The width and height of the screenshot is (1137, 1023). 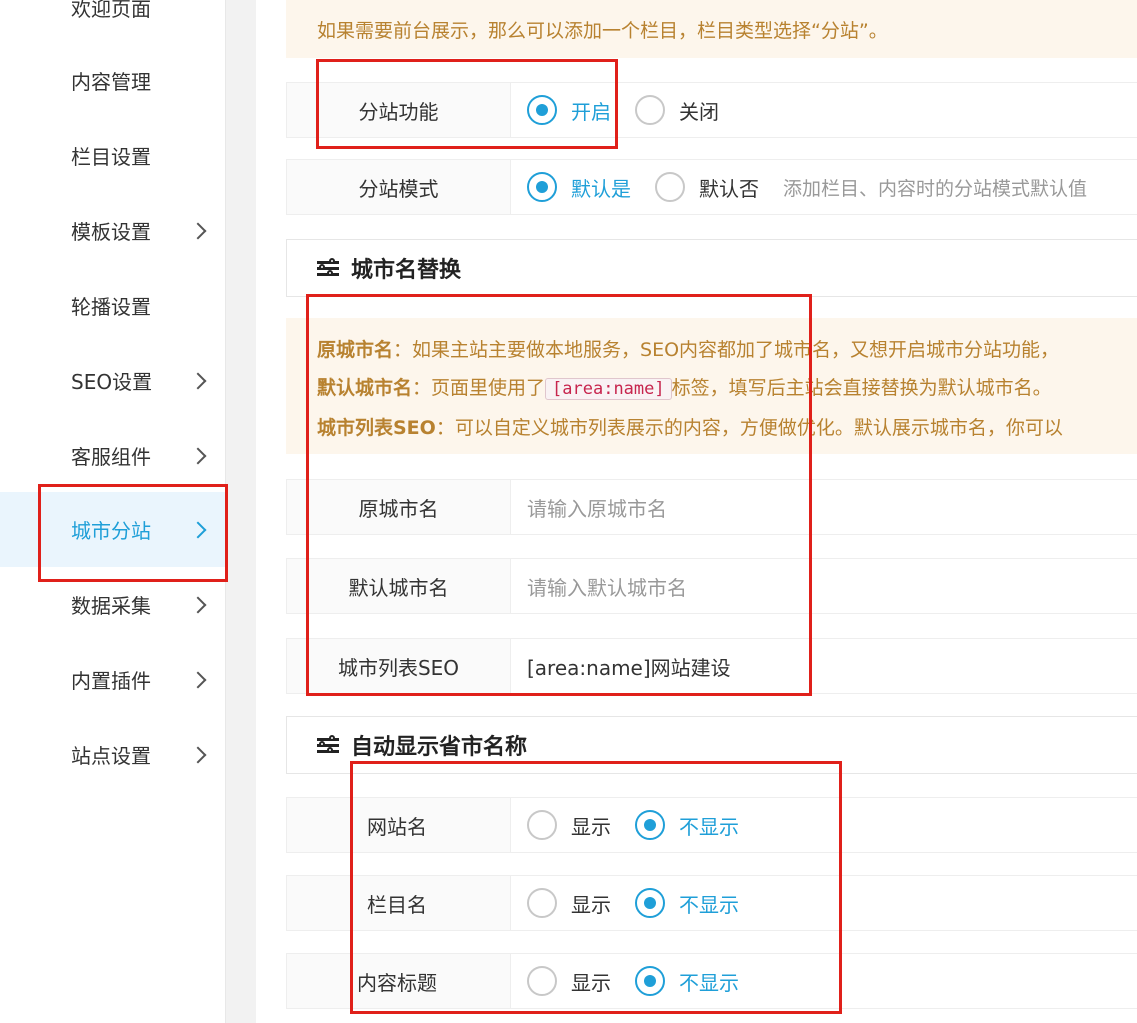 I want to click on radio-default-no: 默认否, so click(x=707, y=187).